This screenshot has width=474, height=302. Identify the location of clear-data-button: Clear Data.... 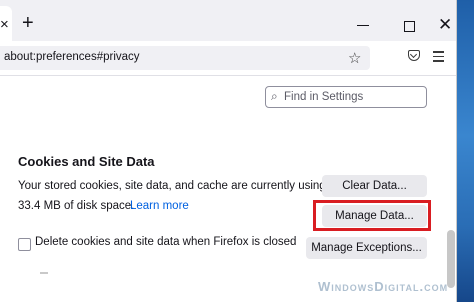
(374, 186).